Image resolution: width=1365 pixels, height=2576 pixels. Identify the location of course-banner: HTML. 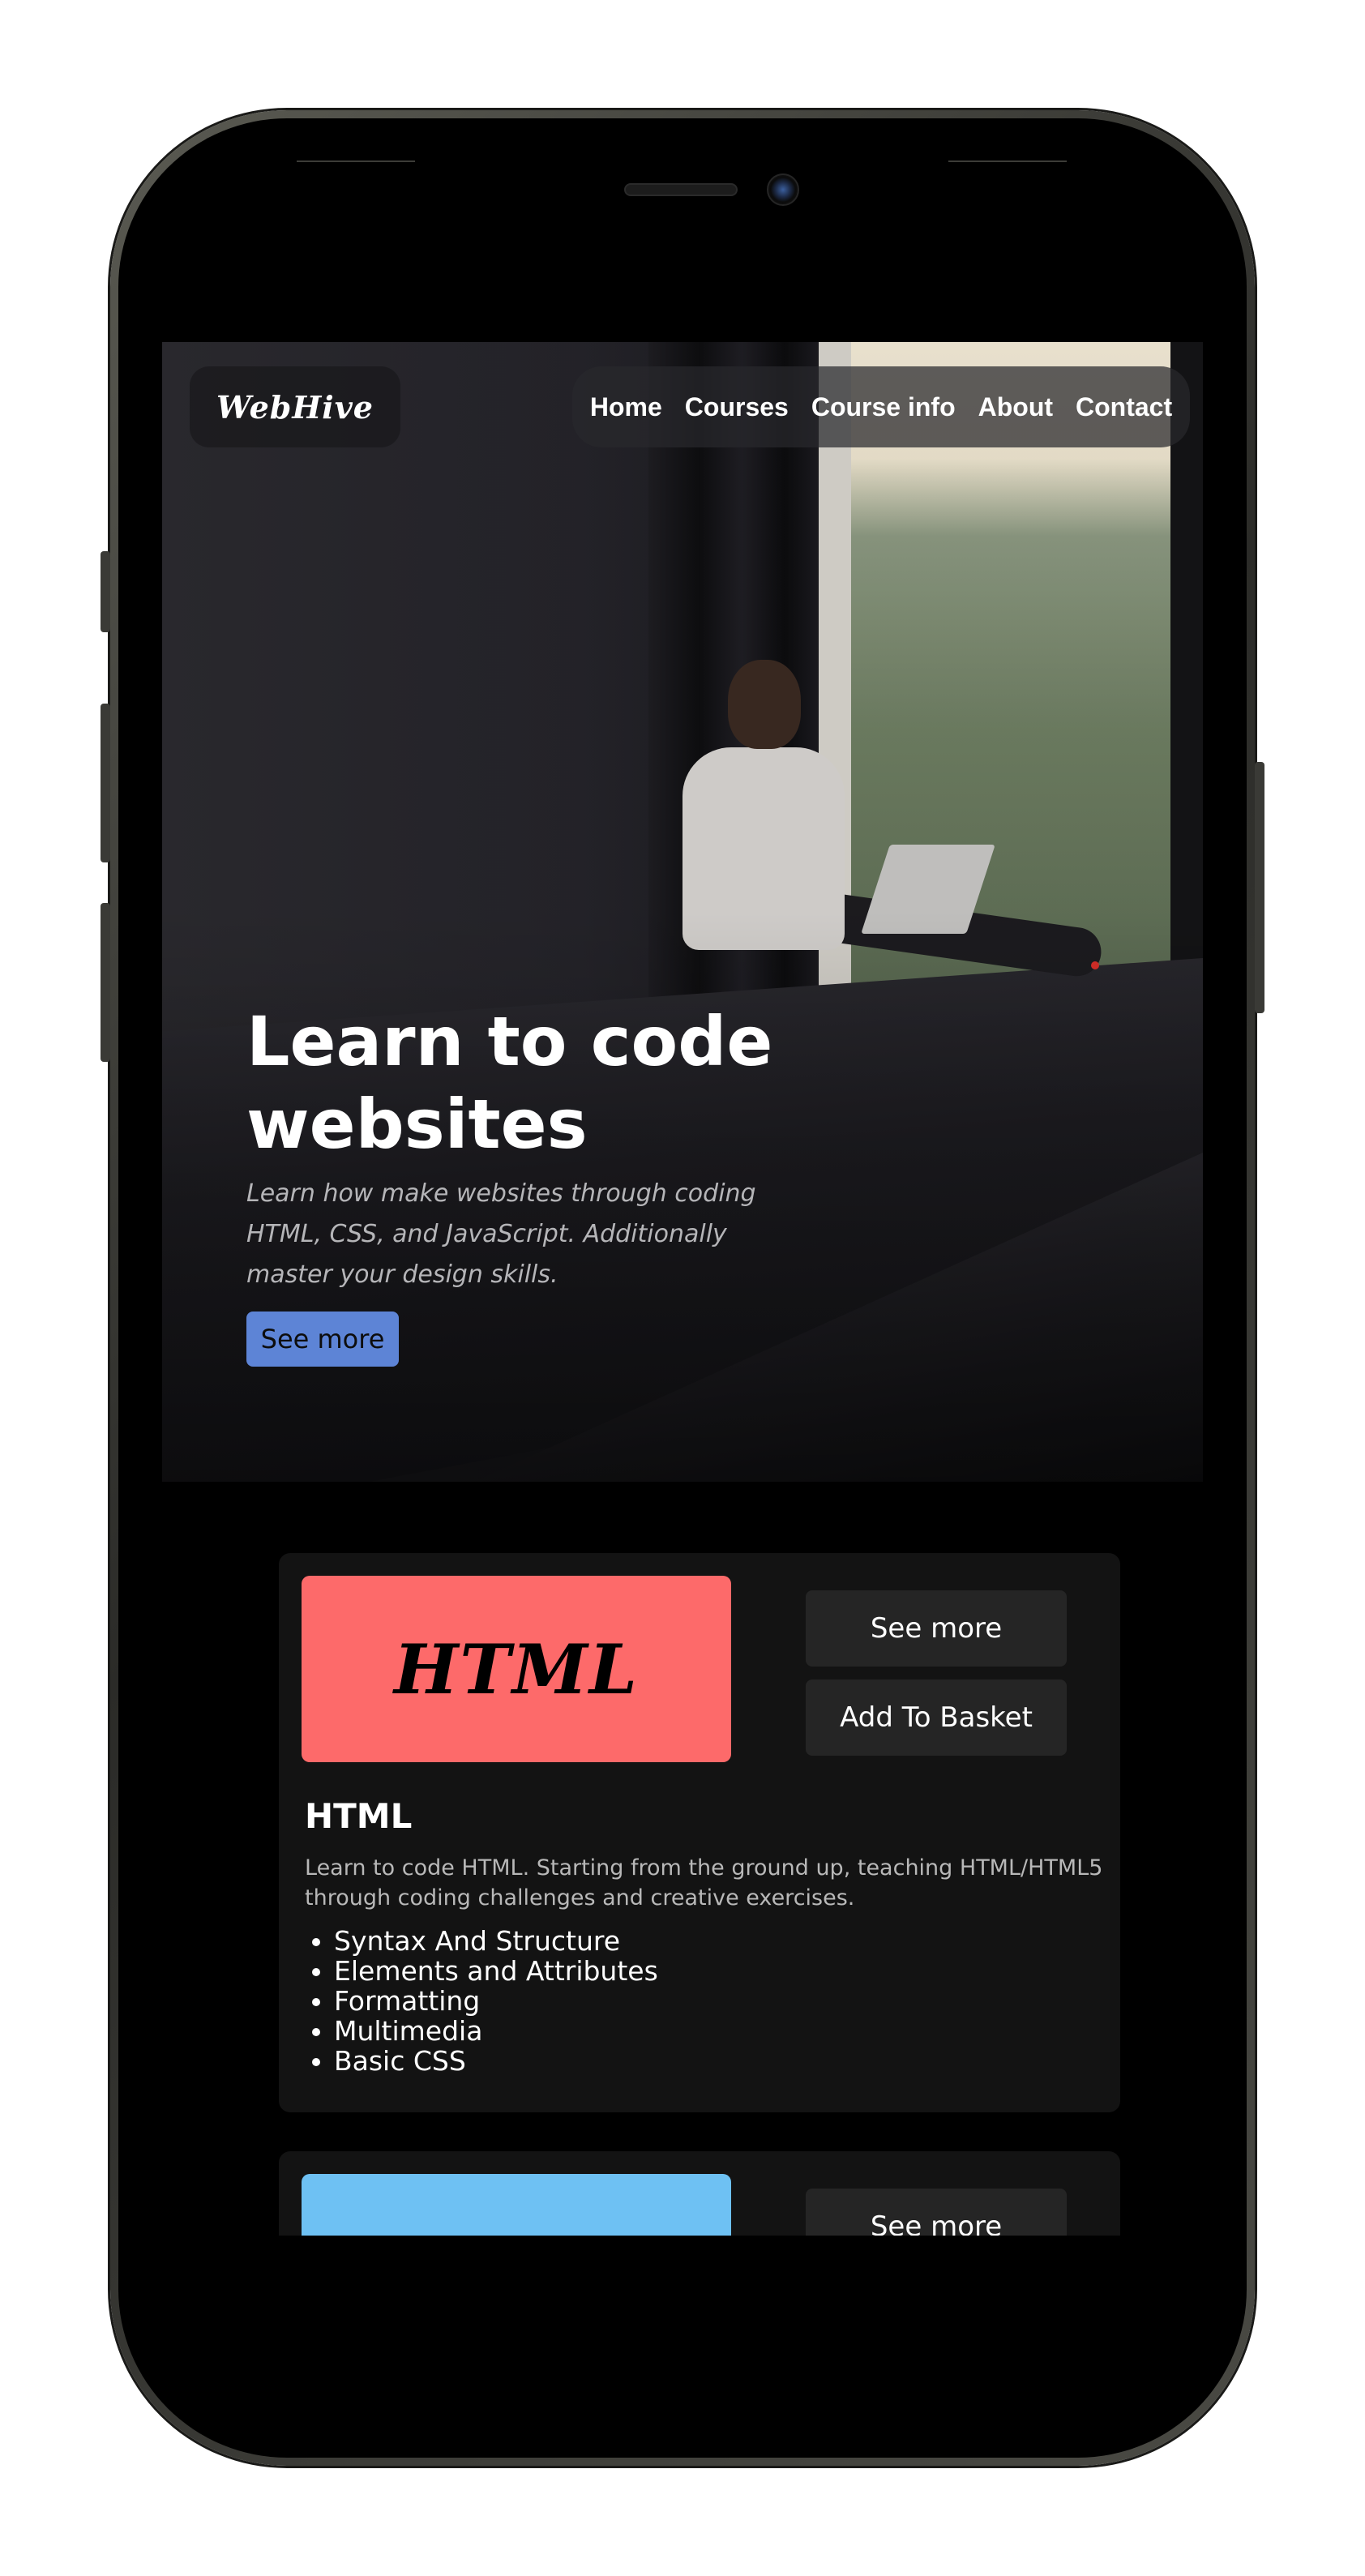
(516, 1669).